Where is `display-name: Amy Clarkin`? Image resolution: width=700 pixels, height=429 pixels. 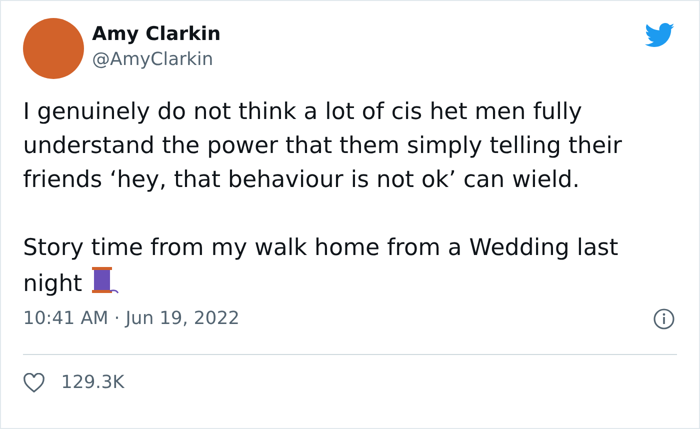
display-name: Amy Clarkin is located at coordinates (156, 34).